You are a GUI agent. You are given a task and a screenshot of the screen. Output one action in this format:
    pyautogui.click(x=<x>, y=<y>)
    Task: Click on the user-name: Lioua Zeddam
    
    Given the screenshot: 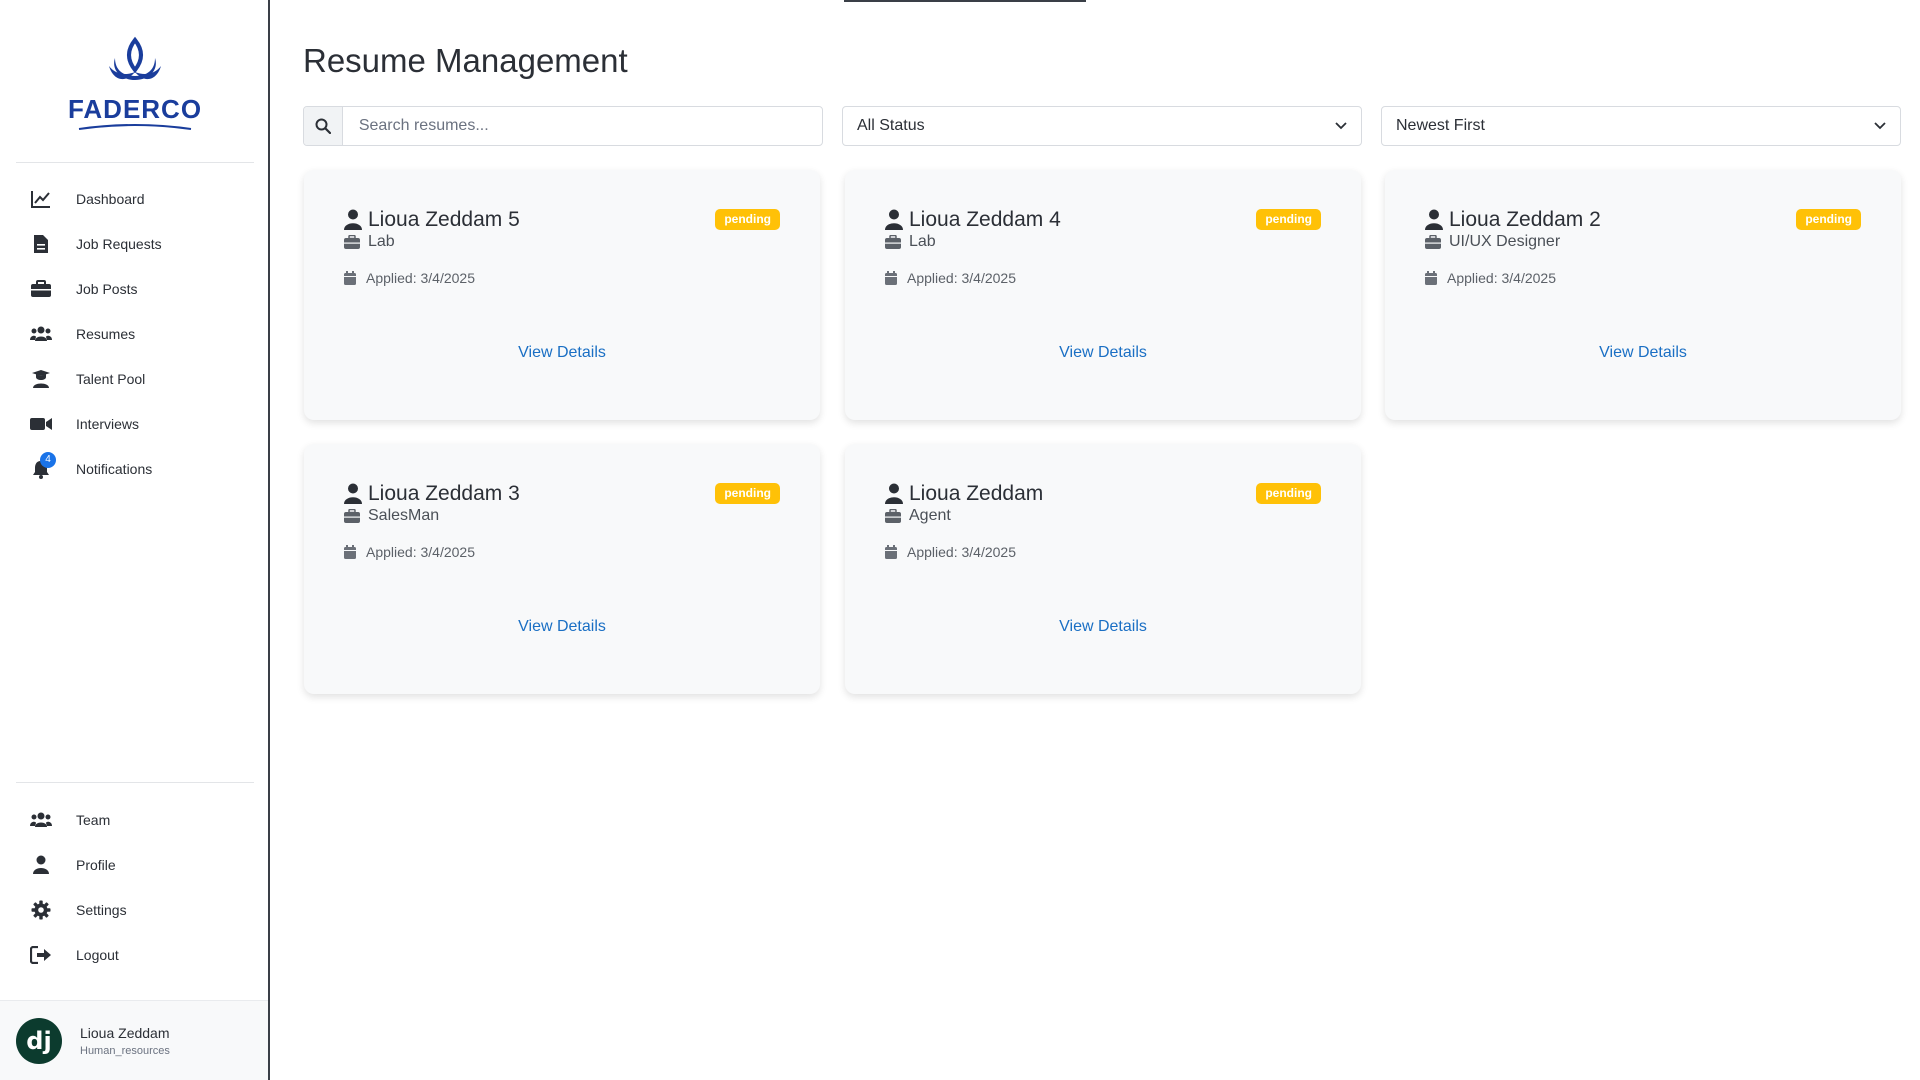 What is the action you would take?
    pyautogui.click(x=125, y=1032)
    